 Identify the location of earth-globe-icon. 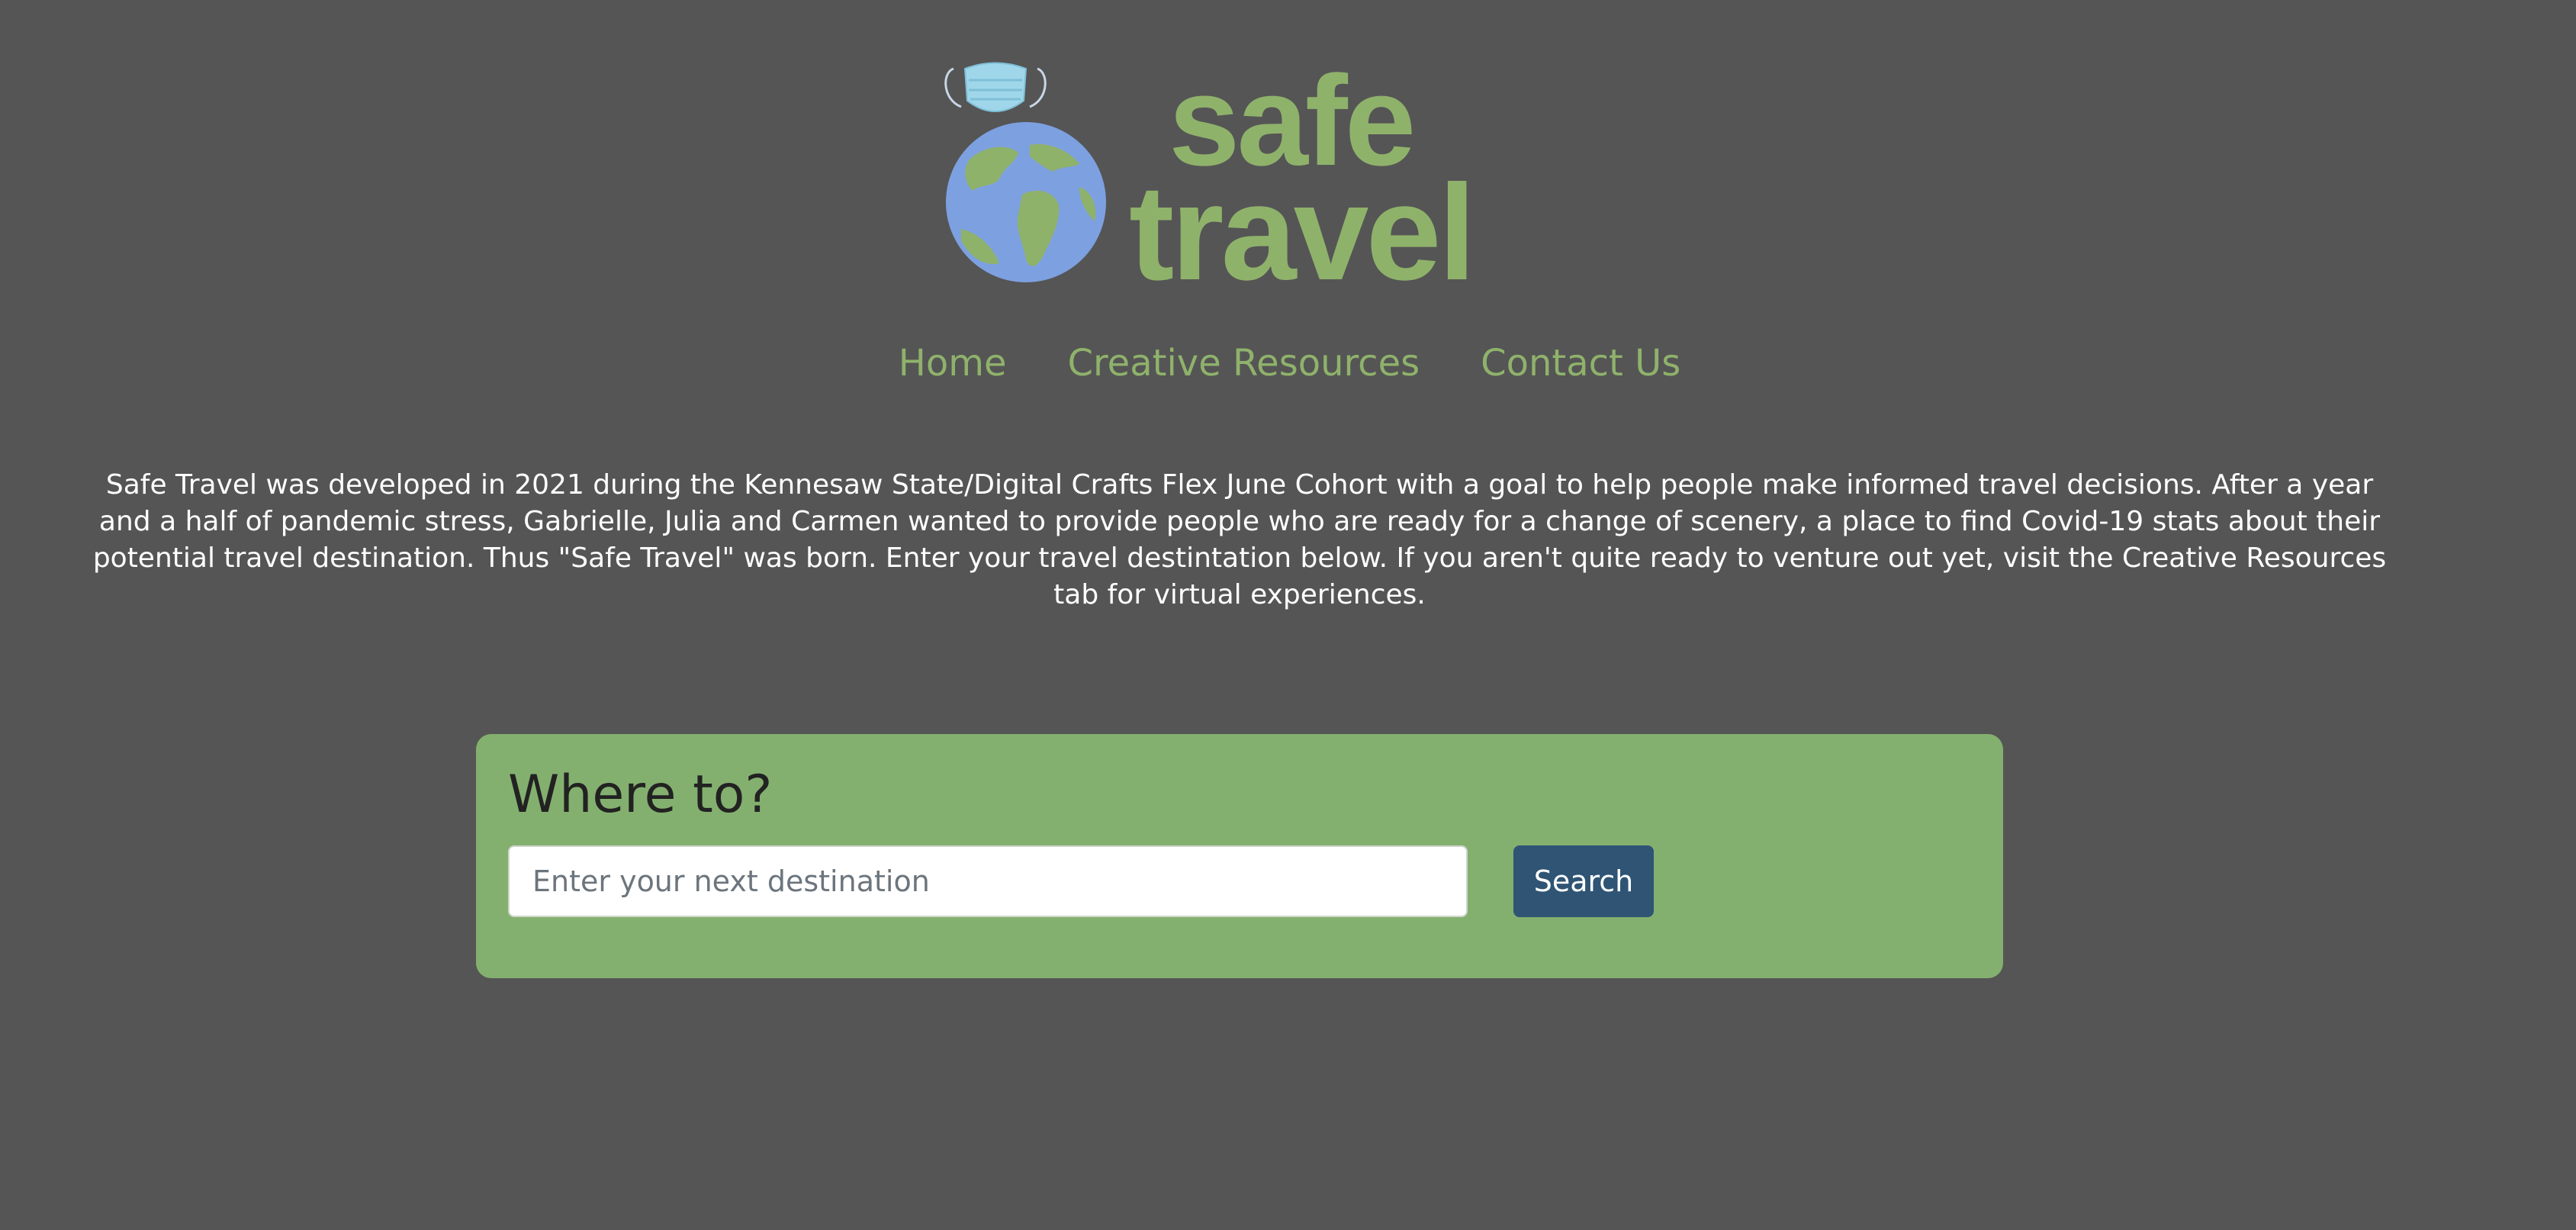
(1026, 202).